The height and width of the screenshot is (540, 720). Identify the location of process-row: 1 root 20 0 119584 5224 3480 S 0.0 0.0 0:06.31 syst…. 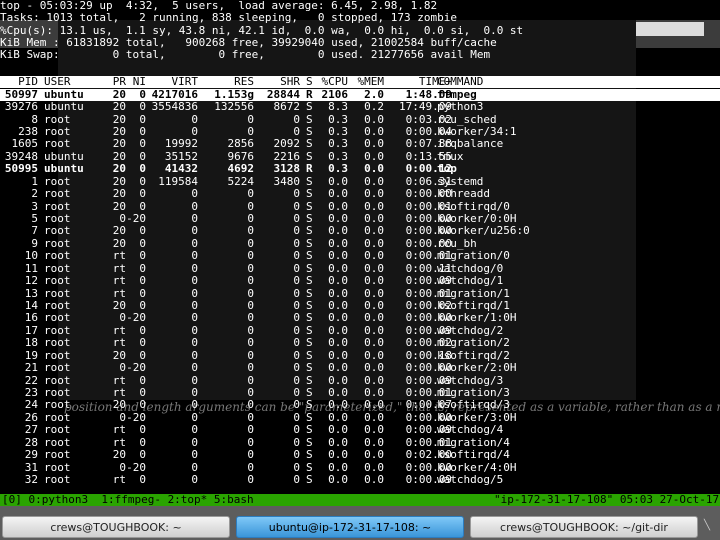
(360, 181).